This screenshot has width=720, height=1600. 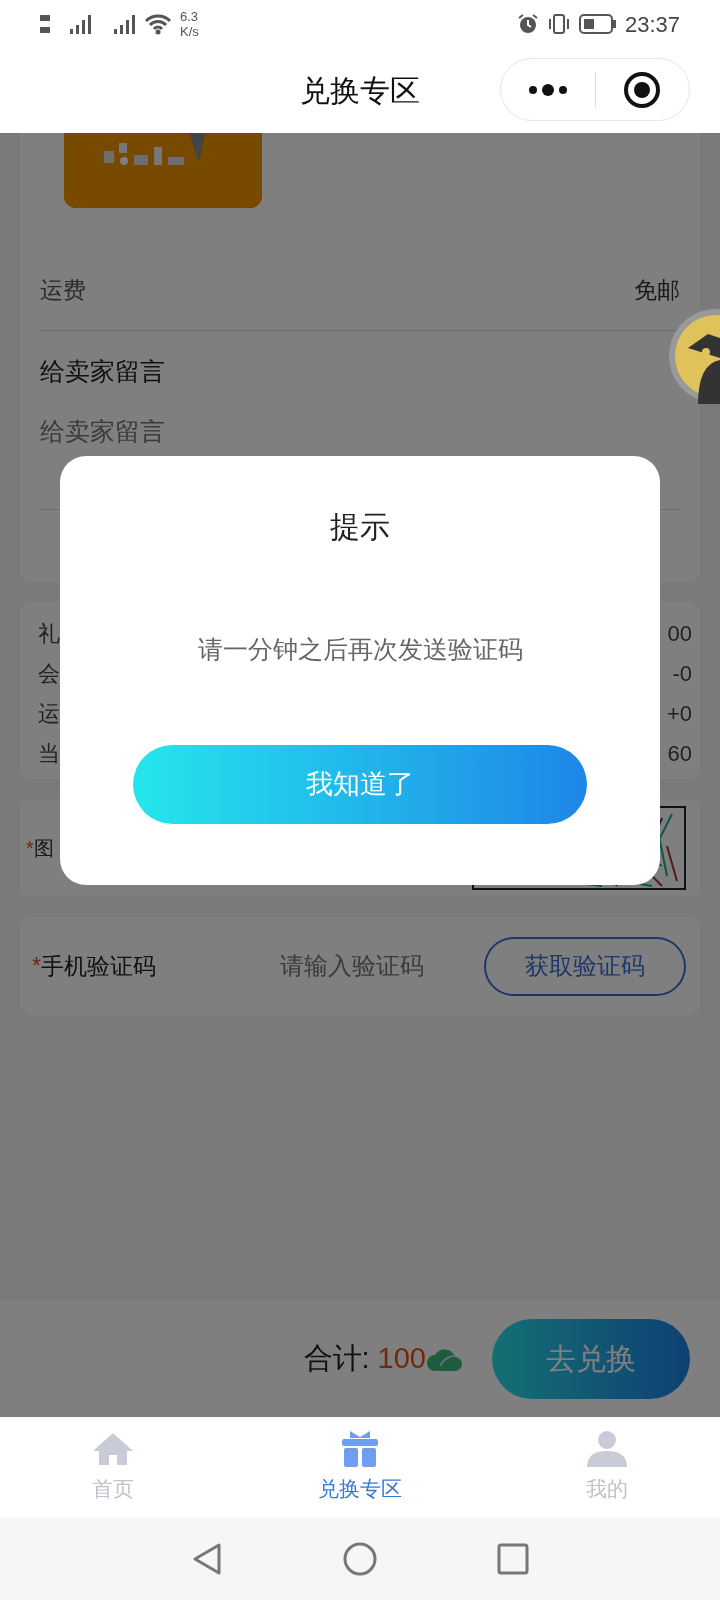 What do you see at coordinates (49, 634) in the screenshot?
I see `summary-label: 礼` at bounding box center [49, 634].